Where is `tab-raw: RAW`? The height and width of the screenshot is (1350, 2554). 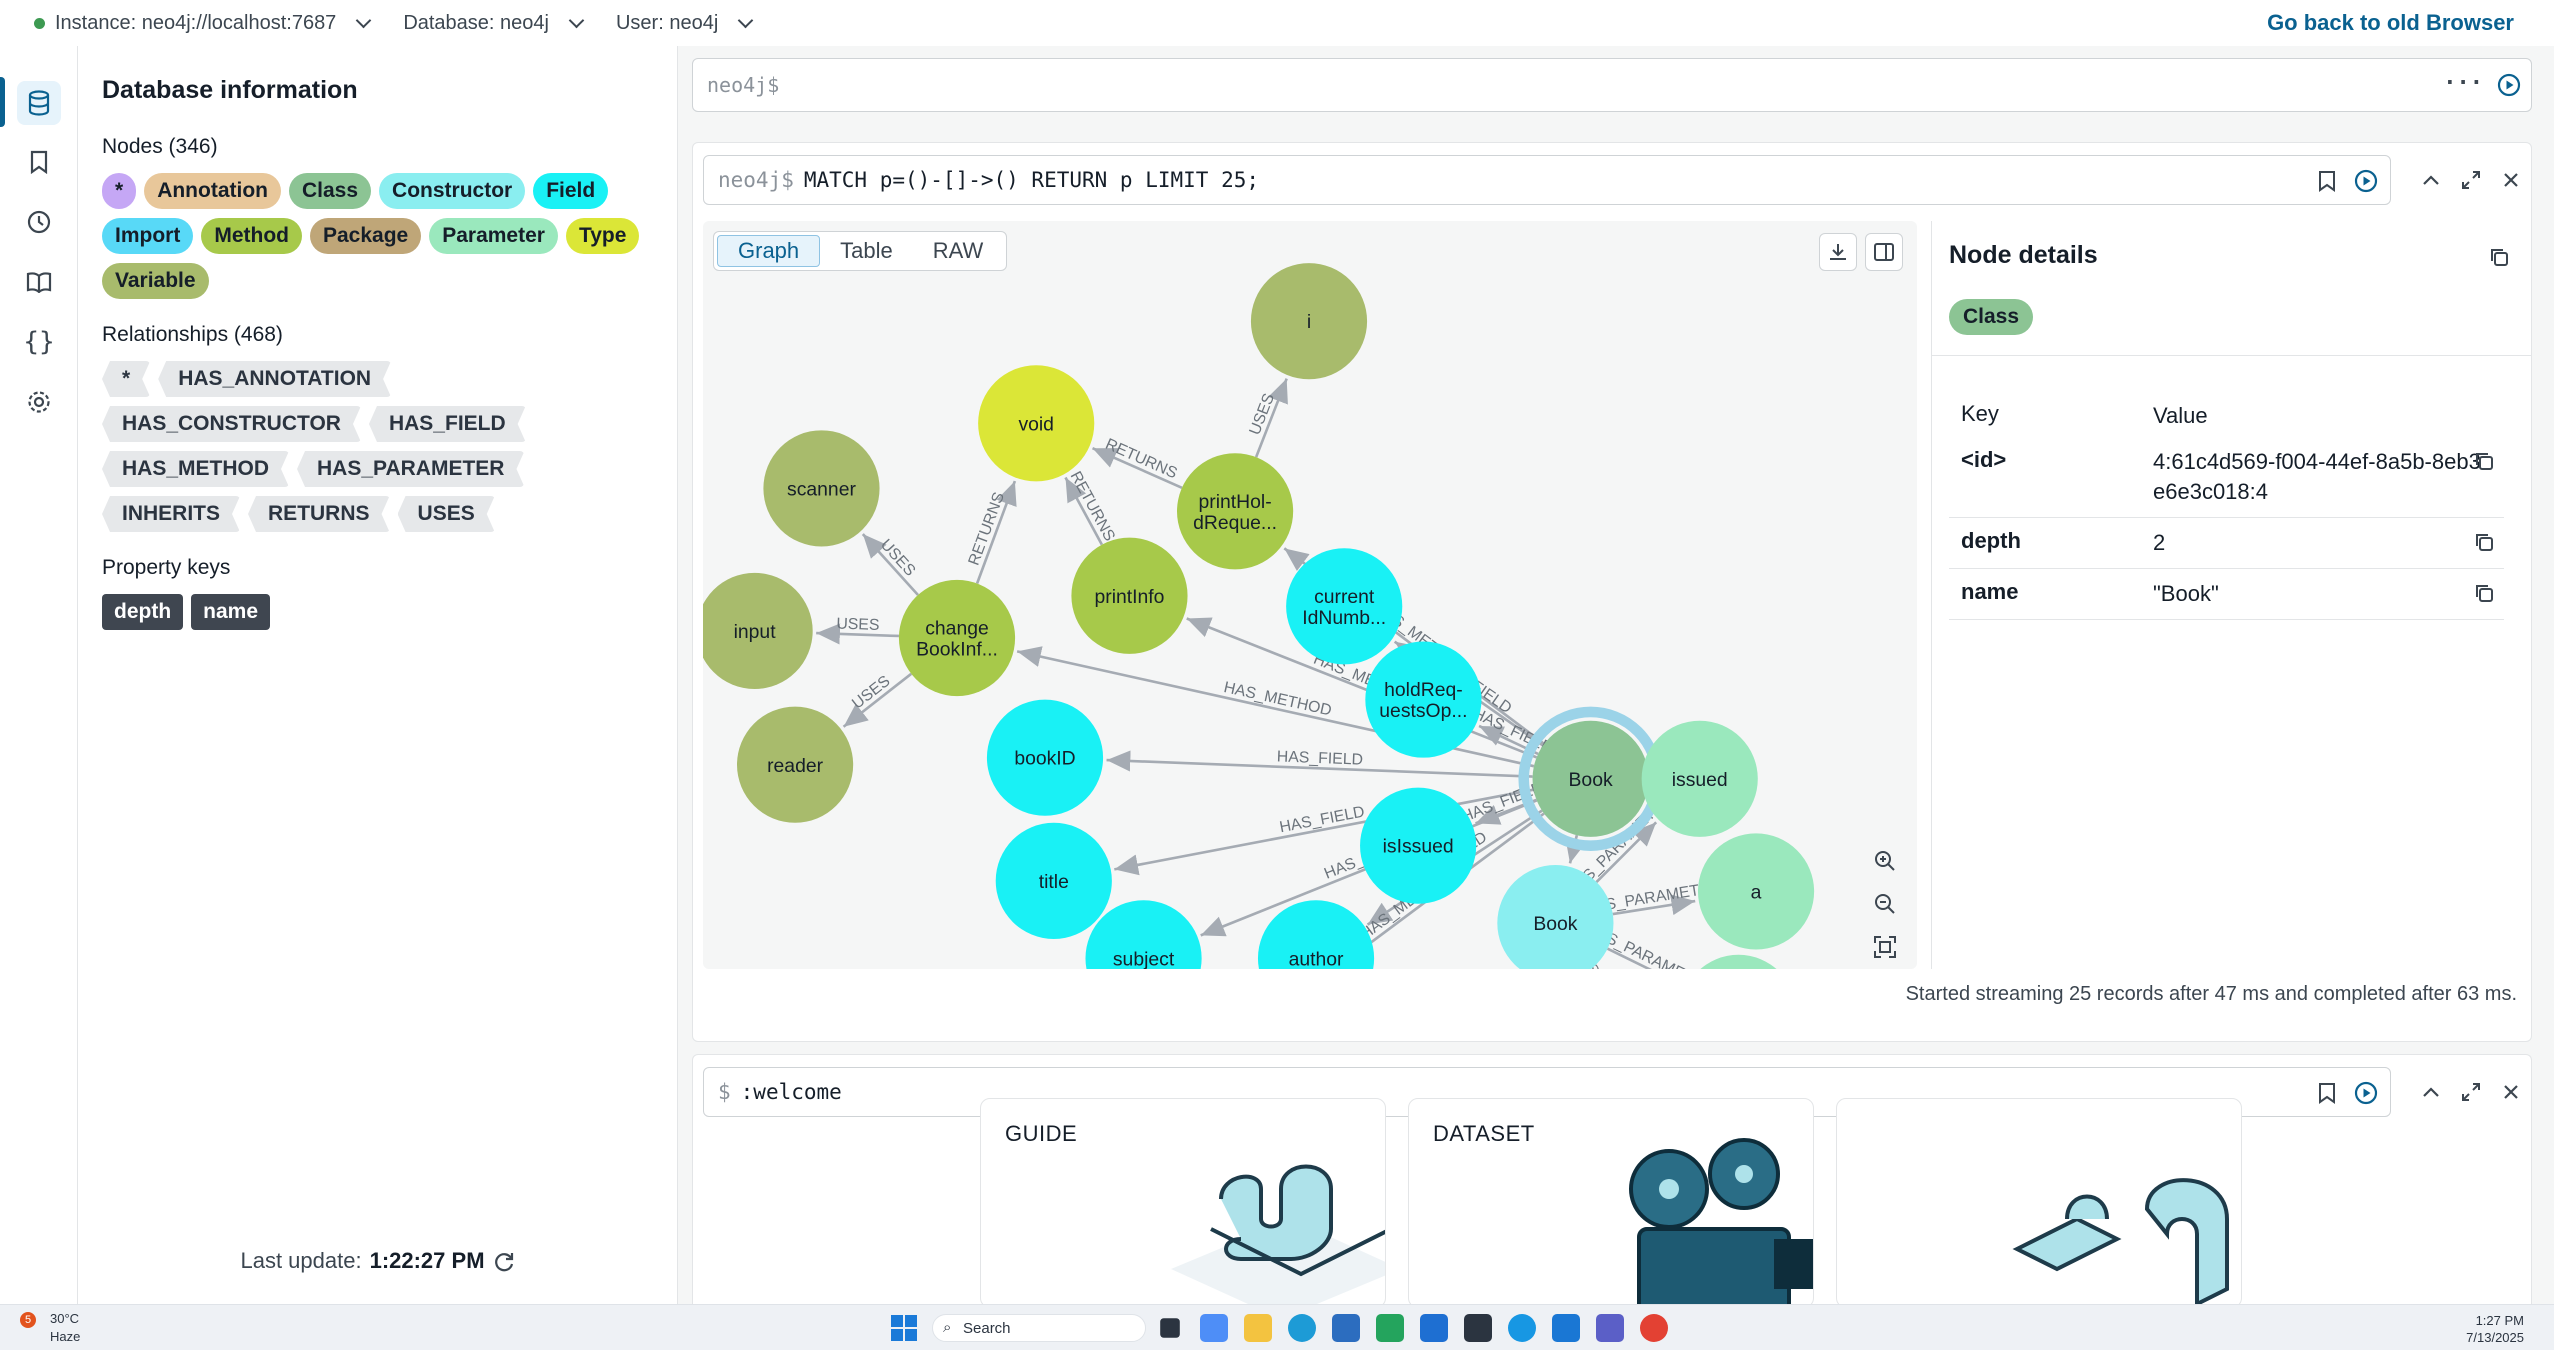
tab-raw: RAW is located at coordinates (958, 251).